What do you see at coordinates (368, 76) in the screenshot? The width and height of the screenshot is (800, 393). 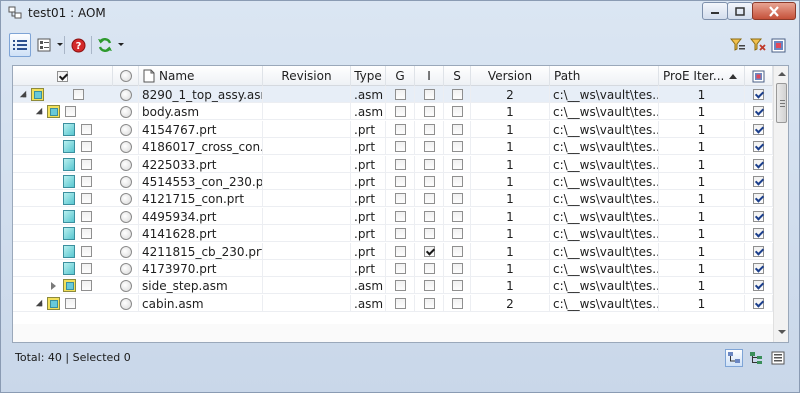 I see `header-type: Type` at bounding box center [368, 76].